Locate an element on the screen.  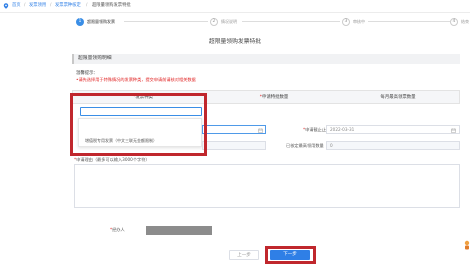
step-4-label: 结束 is located at coordinates (465, 21).